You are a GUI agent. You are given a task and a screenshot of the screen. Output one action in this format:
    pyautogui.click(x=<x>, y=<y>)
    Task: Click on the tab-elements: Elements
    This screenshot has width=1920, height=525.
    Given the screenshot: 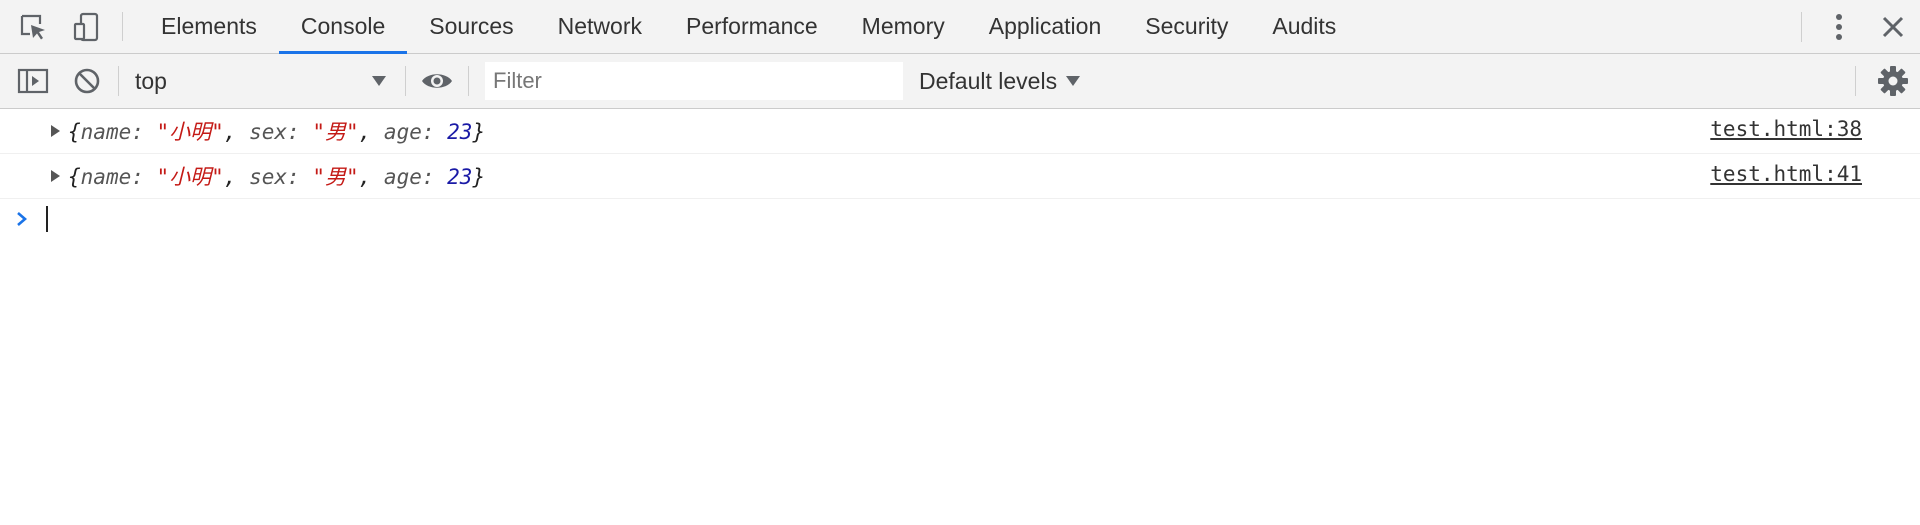 What is the action you would take?
    pyautogui.click(x=209, y=26)
    